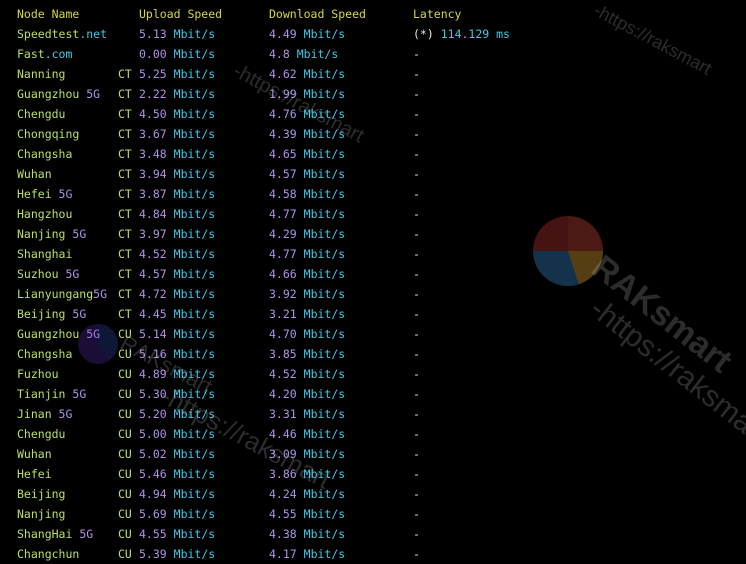 Image resolution: width=746 pixels, height=564 pixels. I want to click on upload-speed: 5.25 Mbit/s, so click(177, 74).